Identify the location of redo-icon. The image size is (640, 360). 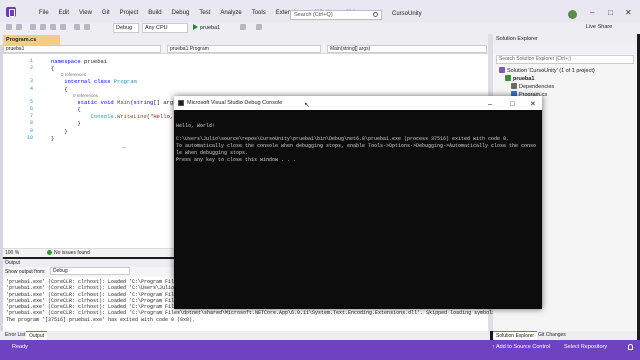
(87, 27).